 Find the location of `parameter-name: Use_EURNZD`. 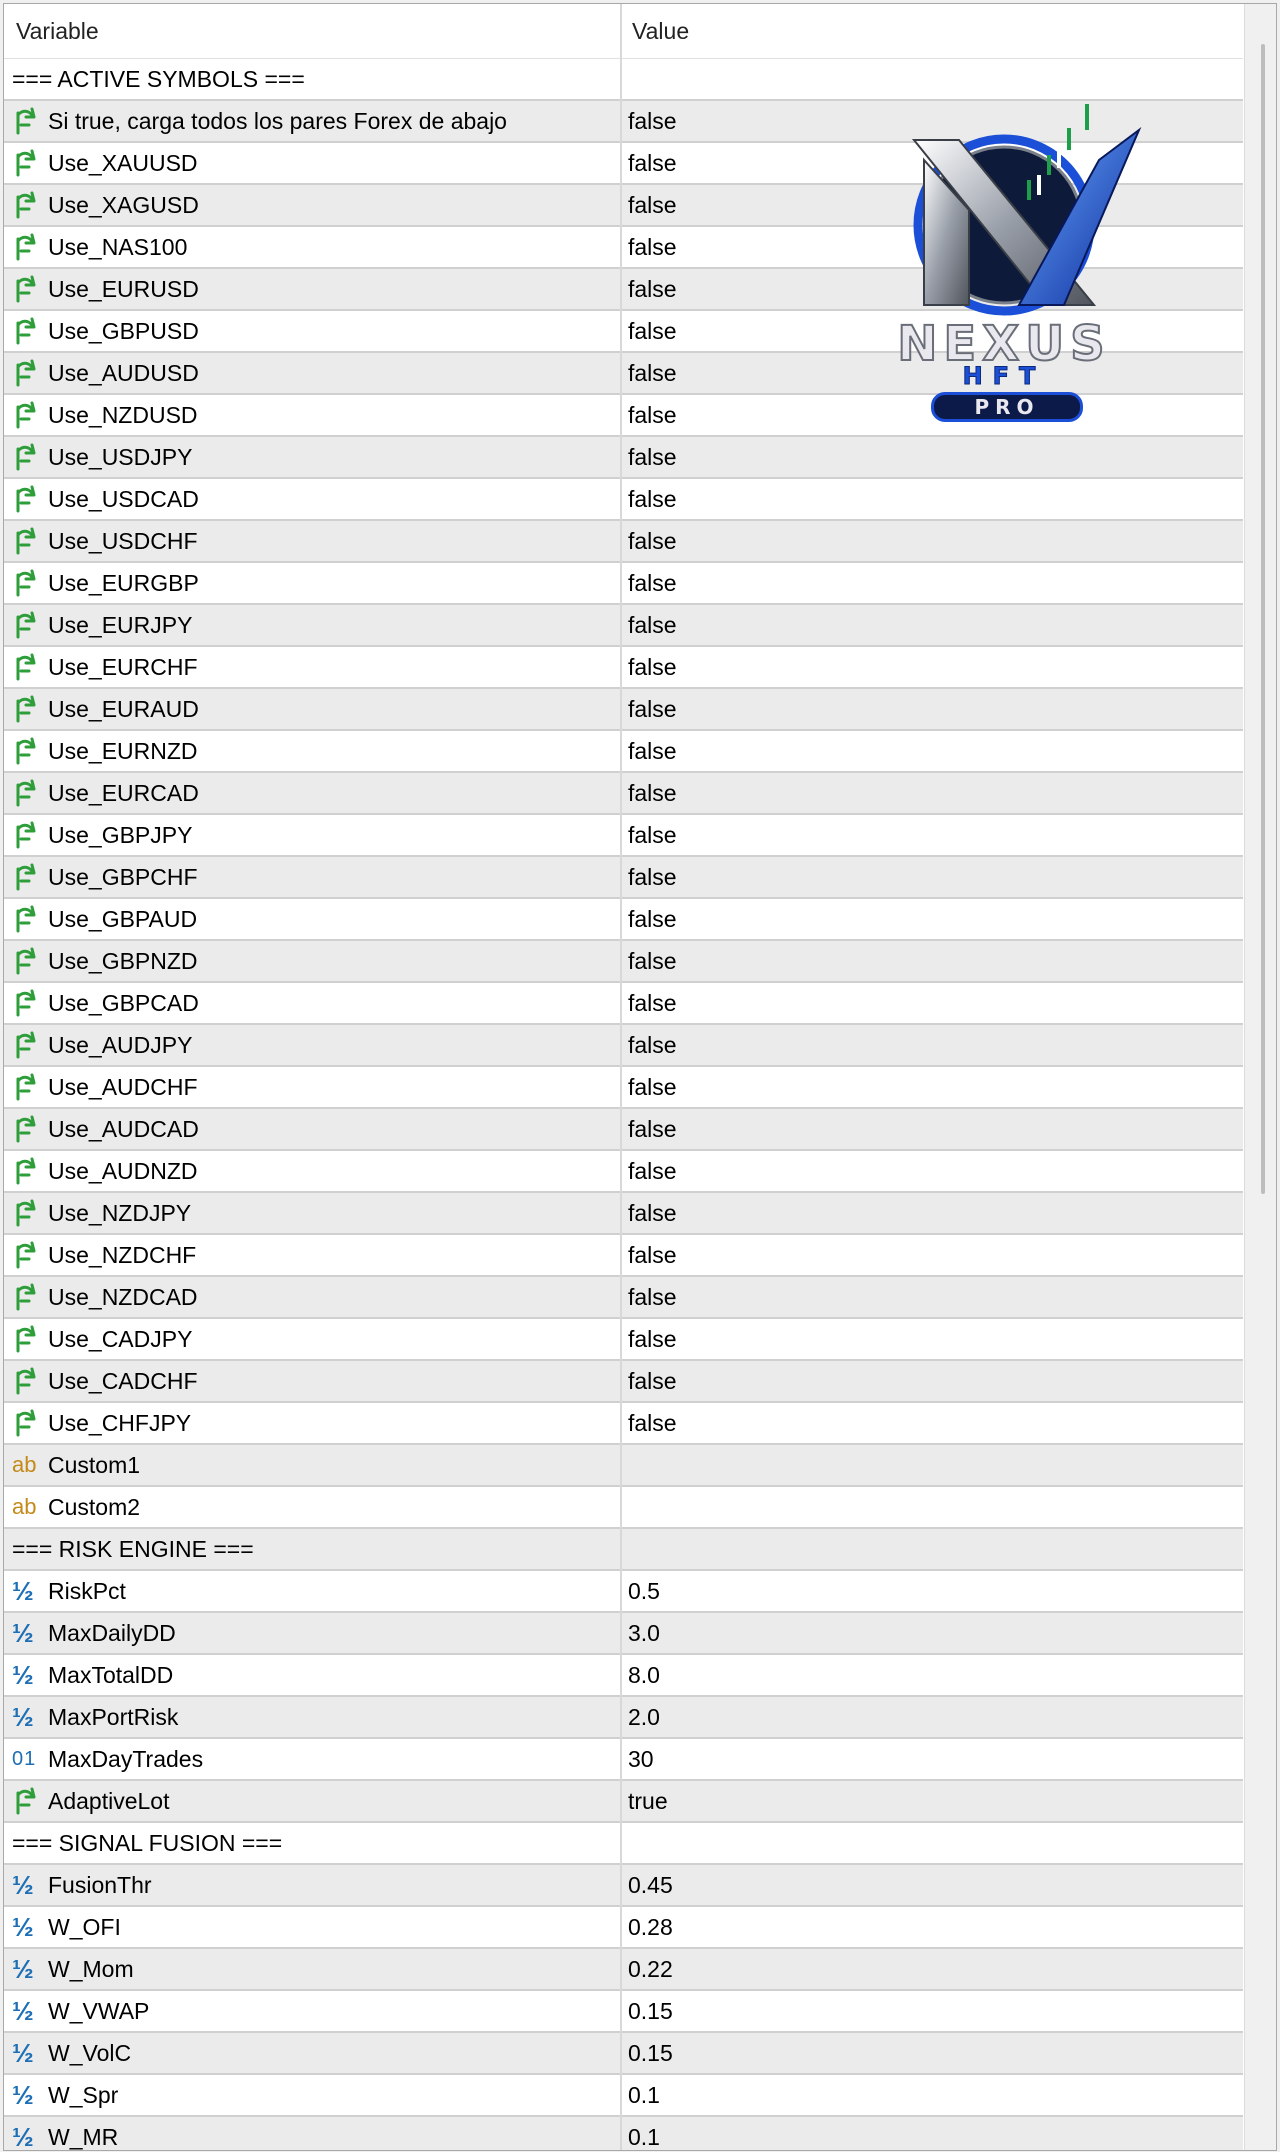

parameter-name: Use_EURNZD is located at coordinates (123, 751).